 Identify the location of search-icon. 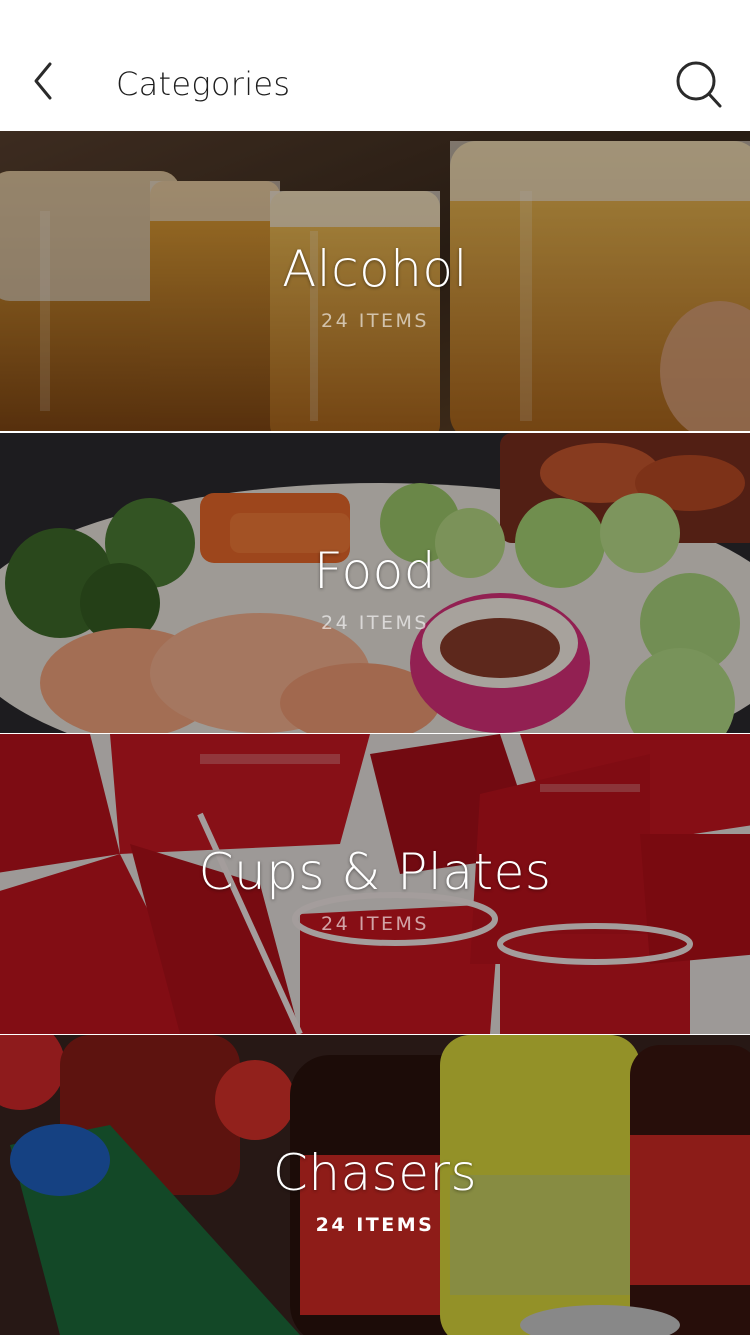
(698, 86).